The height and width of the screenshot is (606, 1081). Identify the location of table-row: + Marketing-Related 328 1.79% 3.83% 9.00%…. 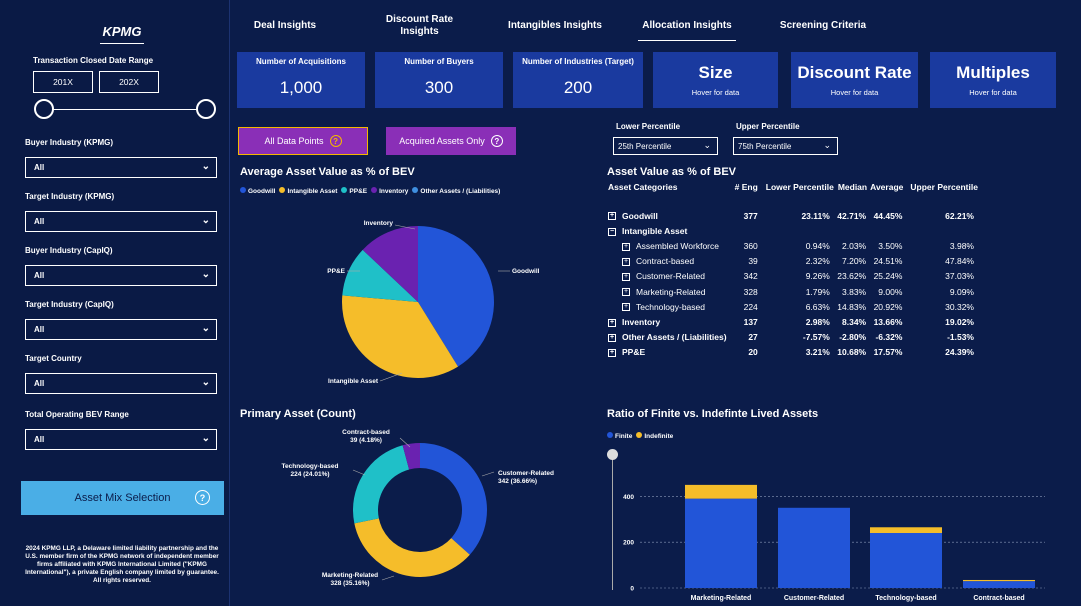
(793, 291).